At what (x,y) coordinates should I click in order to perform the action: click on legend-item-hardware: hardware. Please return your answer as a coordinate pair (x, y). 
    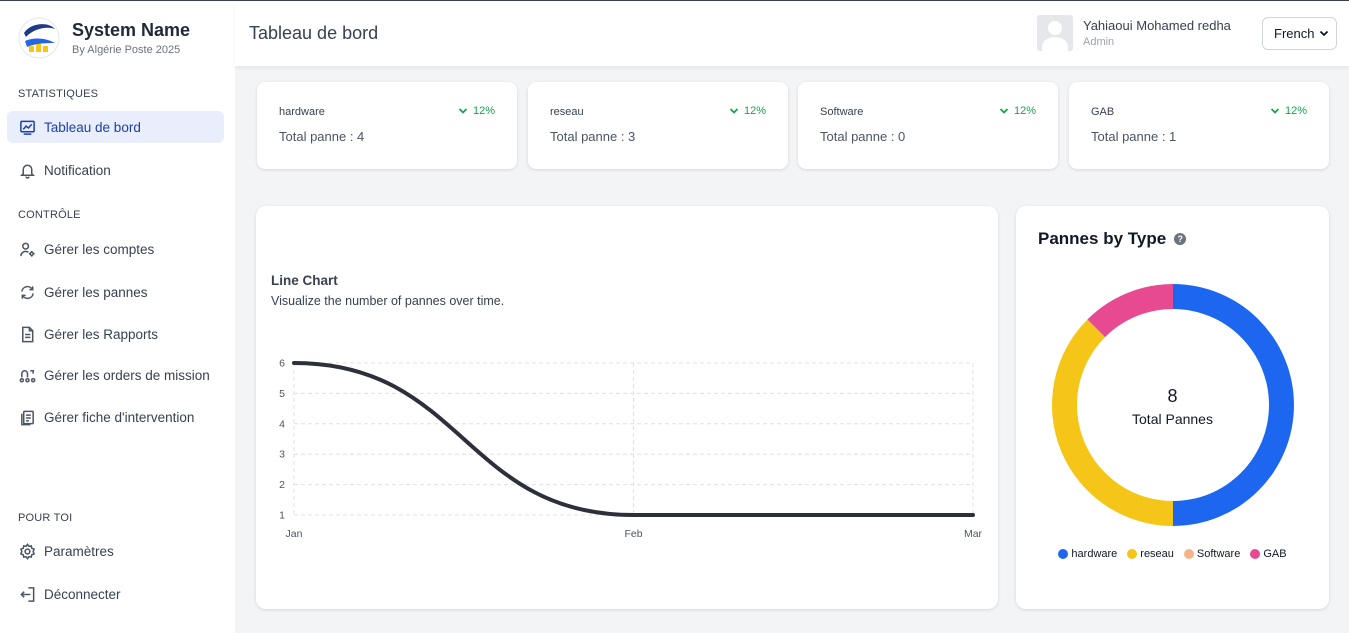
    Looking at the image, I should click on (1087, 554).